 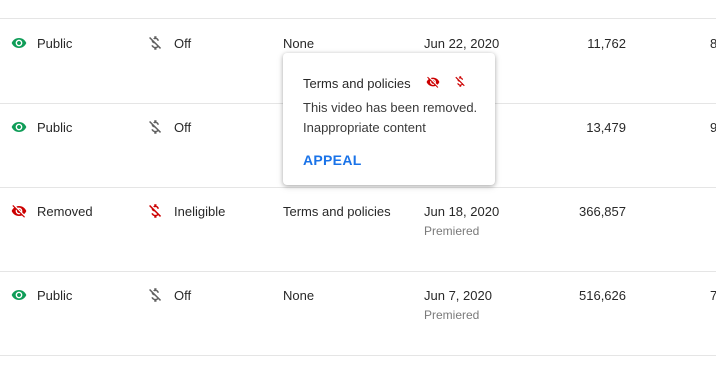 What do you see at coordinates (606, 43) in the screenshot?
I see `views-count: 11,762` at bounding box center [606, 43].